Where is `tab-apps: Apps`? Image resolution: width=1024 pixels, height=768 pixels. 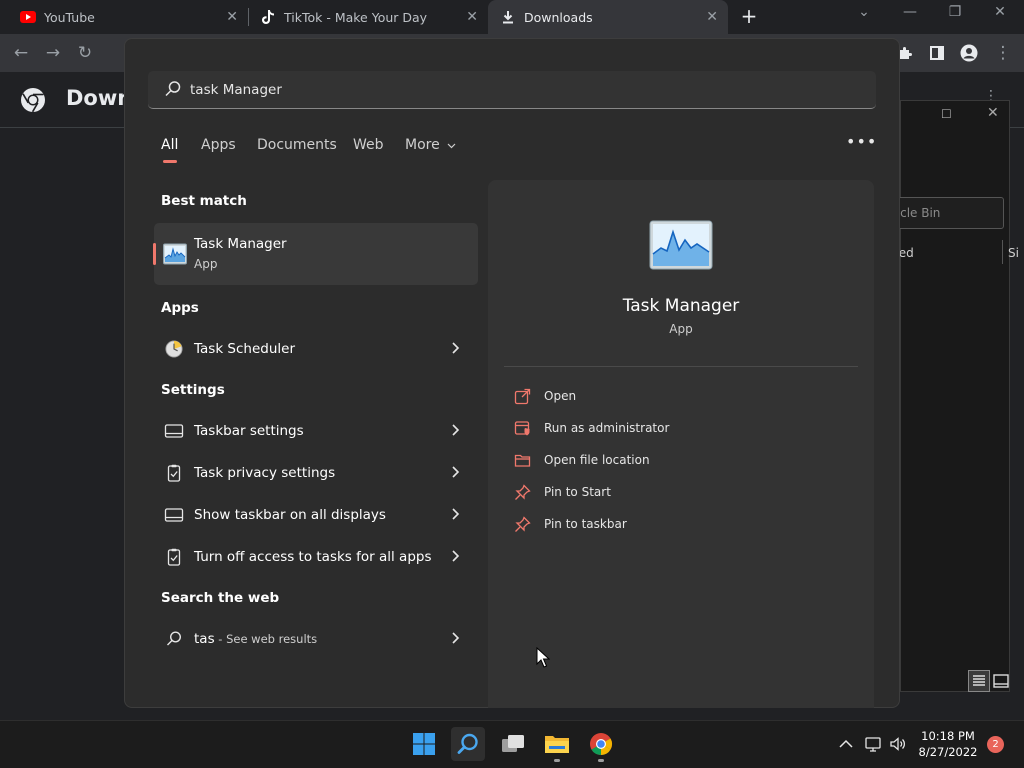
tab-apps: Apps is located at coordinates (218, 145).